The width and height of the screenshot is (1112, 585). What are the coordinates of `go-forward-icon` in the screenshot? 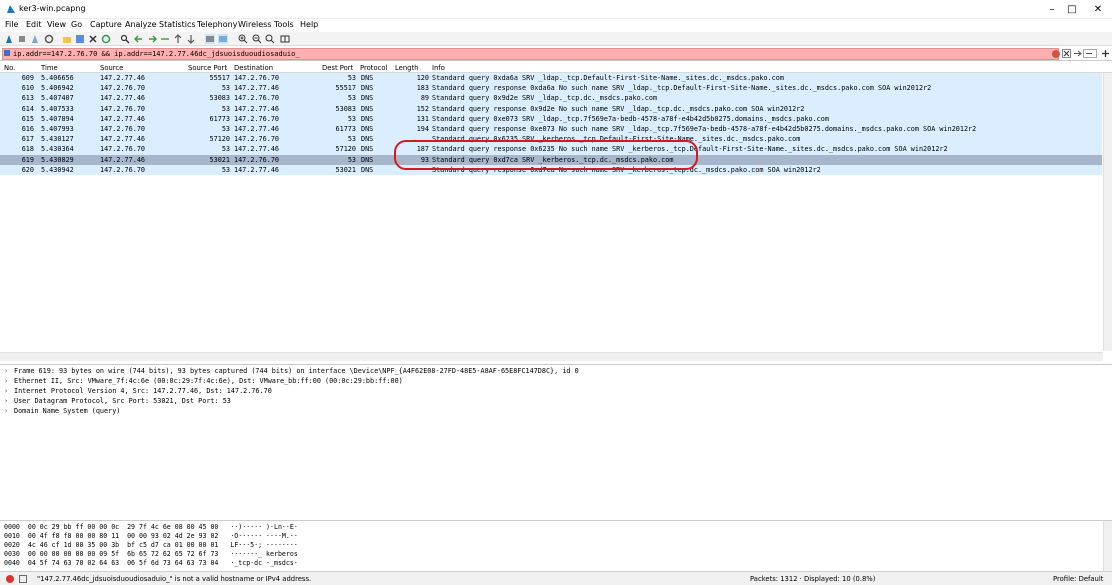 It's located at (152, 39).